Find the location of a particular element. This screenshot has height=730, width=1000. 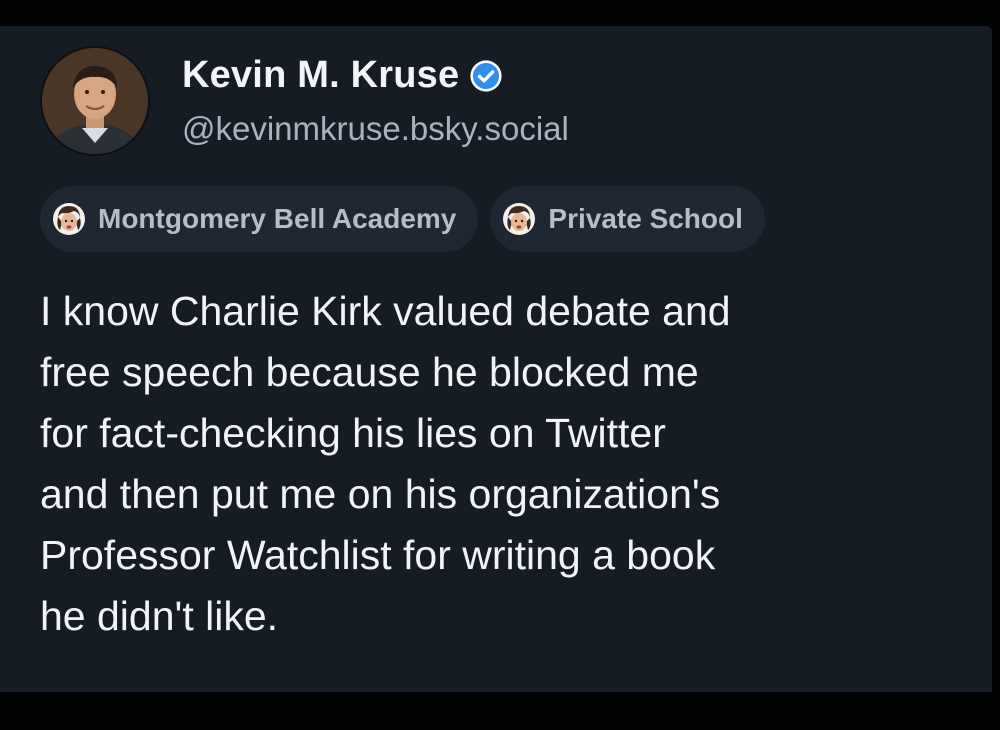

tag-label: Private School is located at coordinates (645, 218).